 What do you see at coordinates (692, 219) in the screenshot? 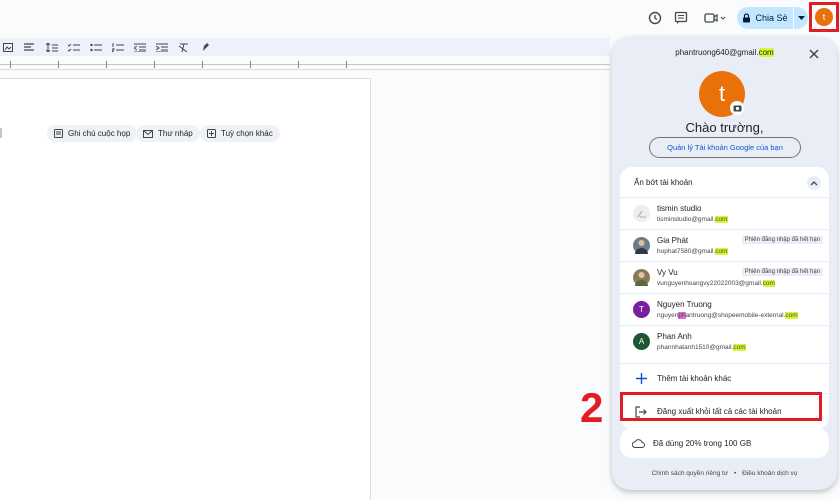
I see `account-email: tisminstudio@gmail.com` at bounding box center [692, 219].